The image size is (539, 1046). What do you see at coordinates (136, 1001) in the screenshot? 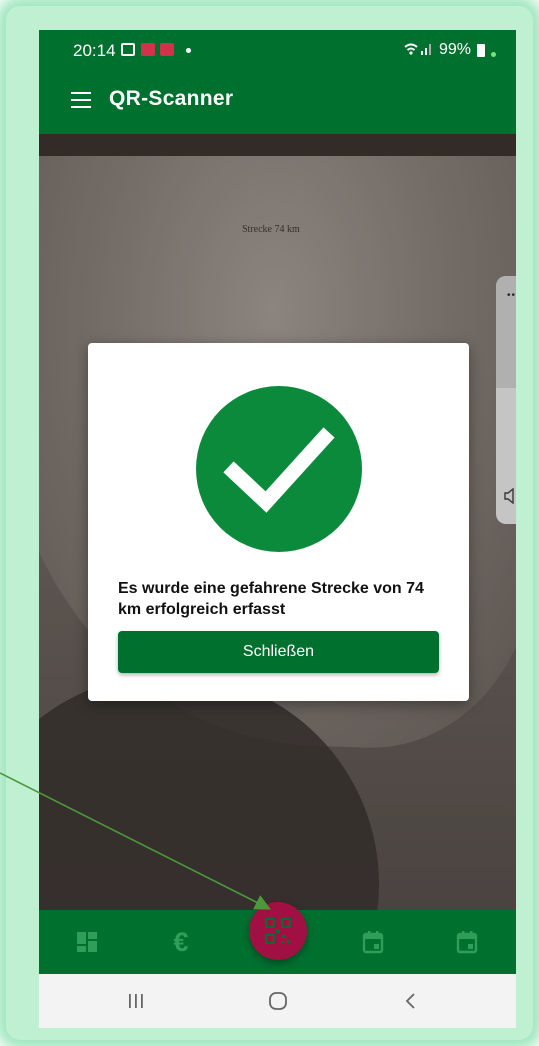
I see `recent-apps-icon` at bounding box center [136, 1001].